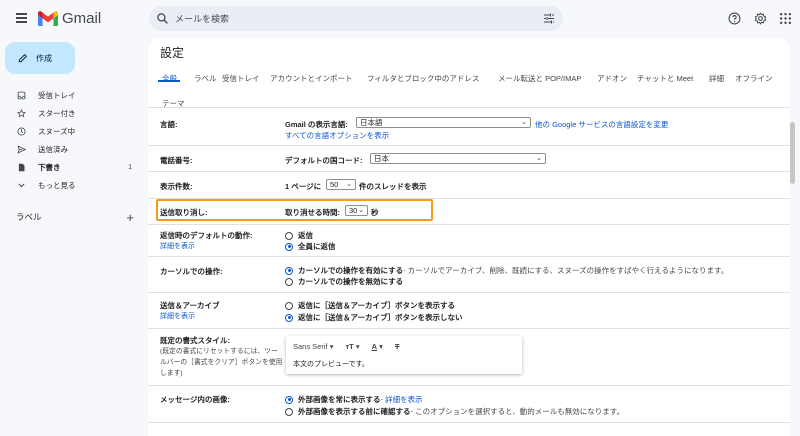 This screenshot has height=436, width=800. What do you see at coordinates (716, 78) in the screenshot?
I see `tab-advanced: 詳細` at bounding box center [716, 78].